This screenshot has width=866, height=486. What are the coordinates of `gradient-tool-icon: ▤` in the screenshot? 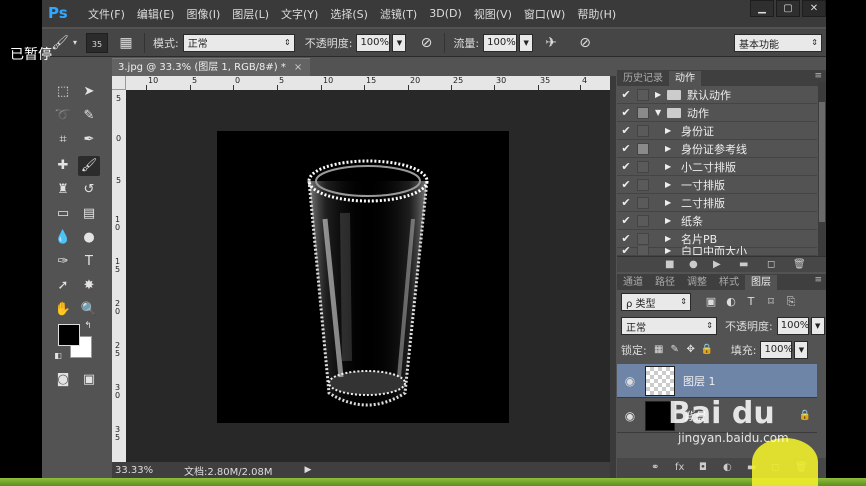 It's located at (89, 214).